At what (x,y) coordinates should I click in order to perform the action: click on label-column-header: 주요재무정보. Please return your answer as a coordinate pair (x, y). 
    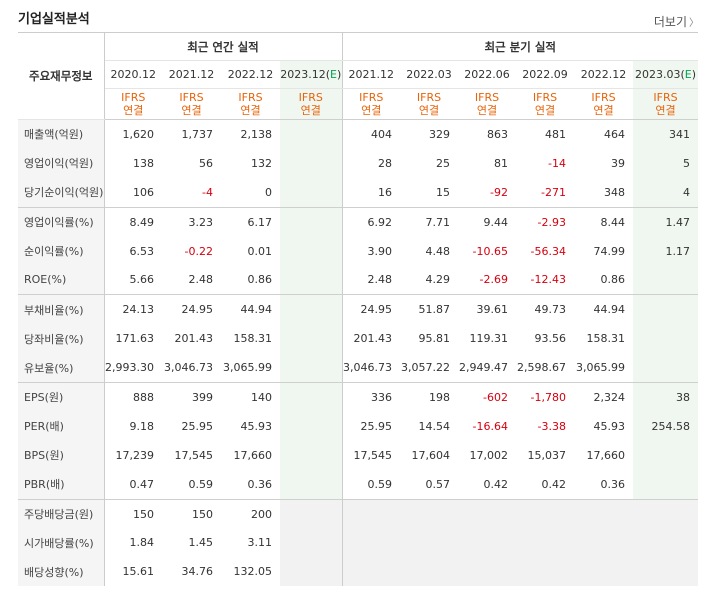
    Looking at the image, I should click on (61, 76).